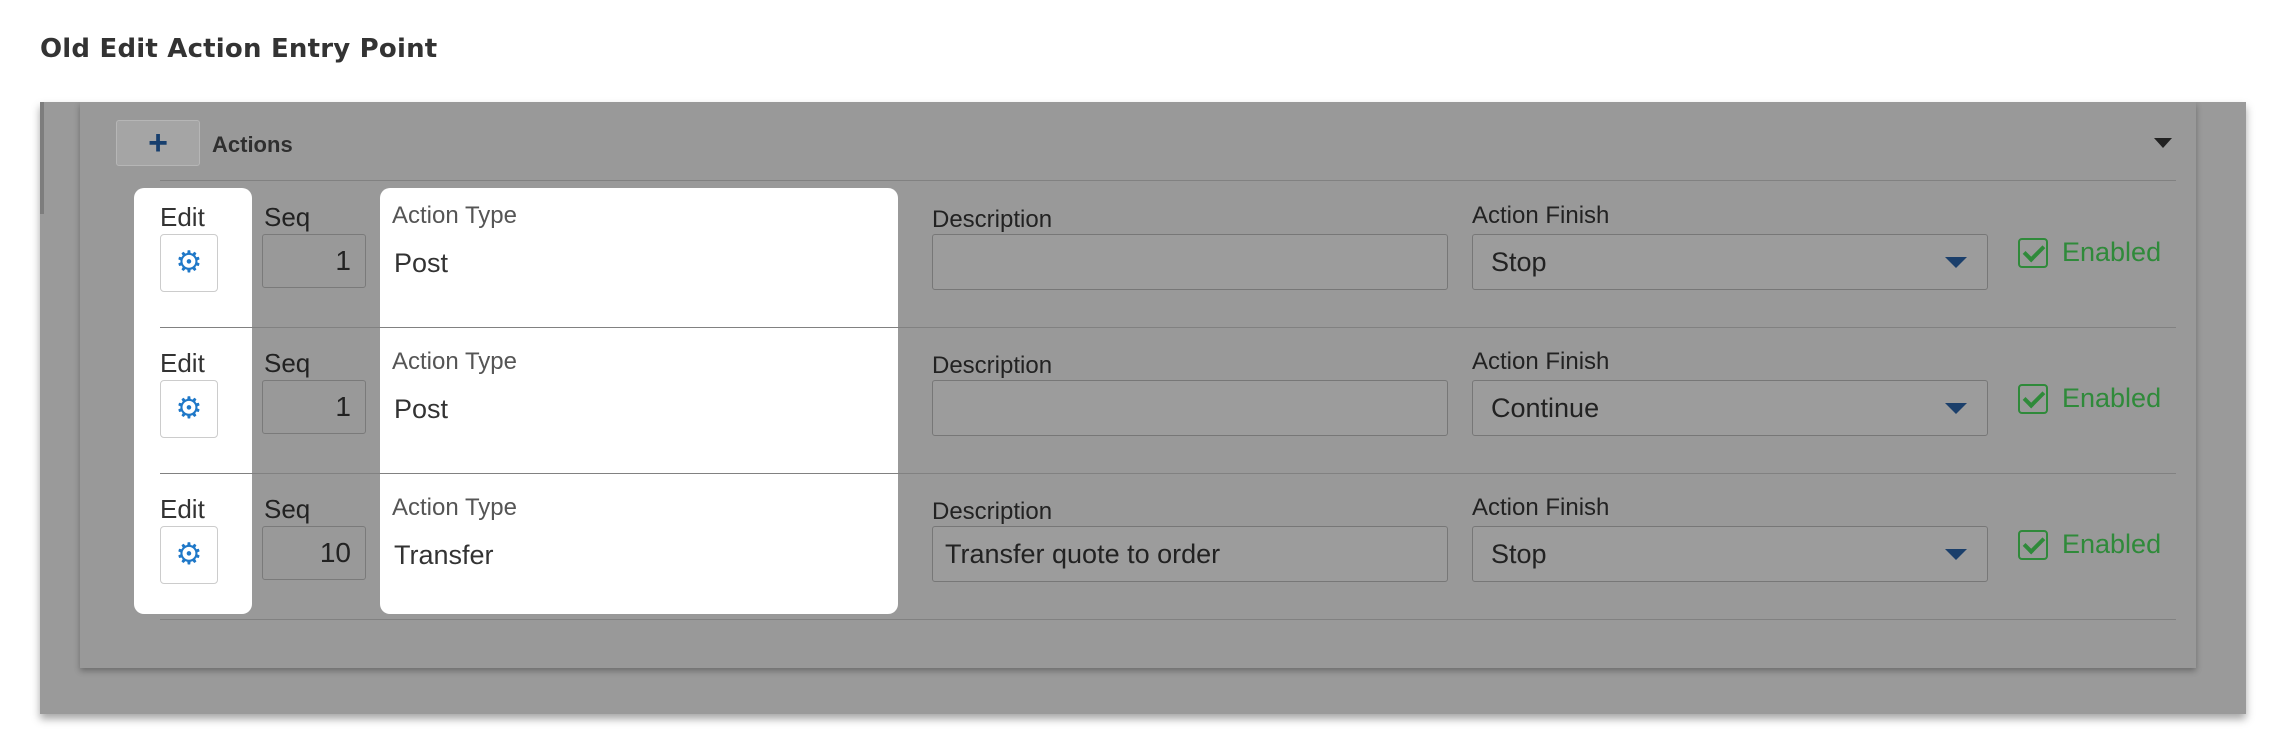  Describe the element at coordinates (252, 144) in the screenshot. I see `actions-title: Actions` at that location.